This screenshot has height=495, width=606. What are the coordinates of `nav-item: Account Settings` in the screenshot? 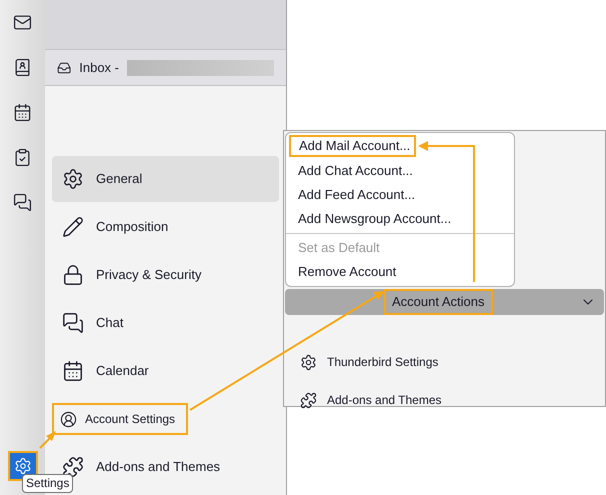 It's located at (120, 419).